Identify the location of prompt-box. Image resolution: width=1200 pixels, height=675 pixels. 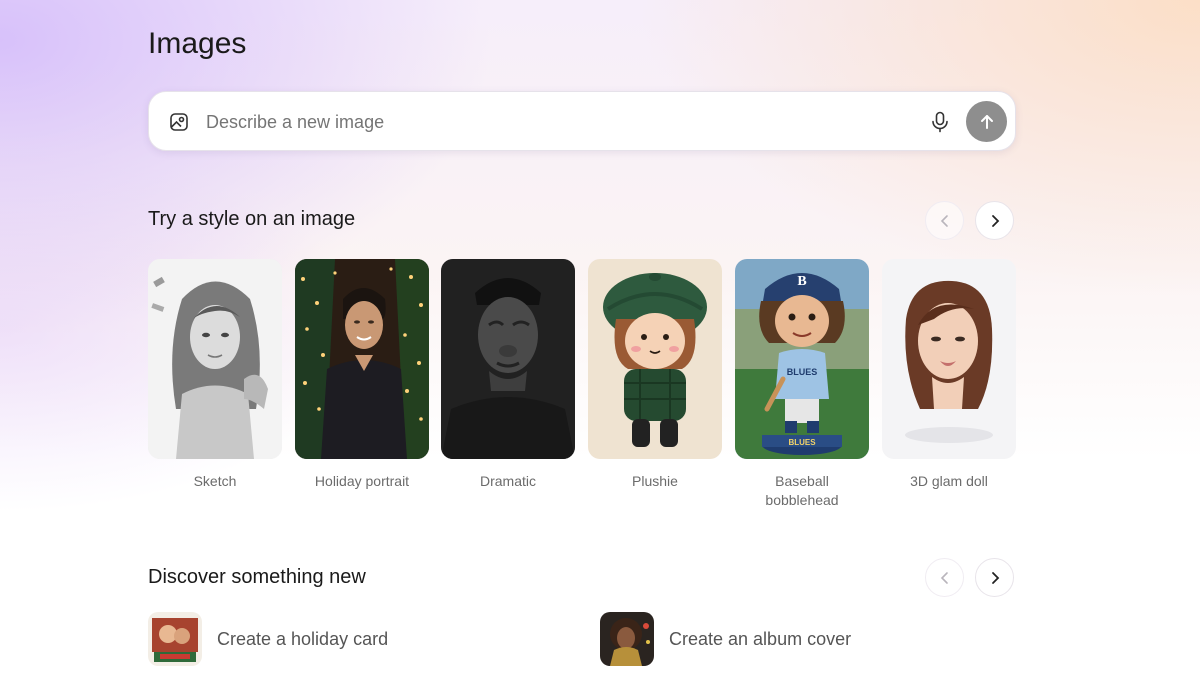
(582, 121).